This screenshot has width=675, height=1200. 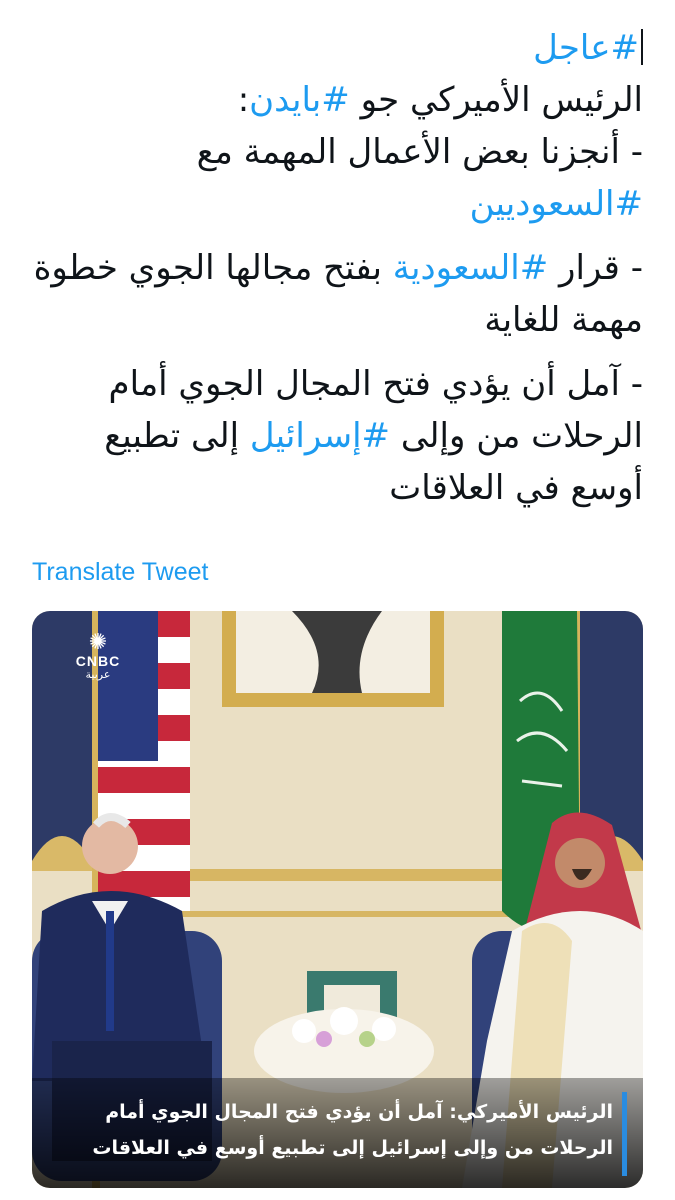 I want to click on caption-accent-bar, so click(x=624, y=1134).